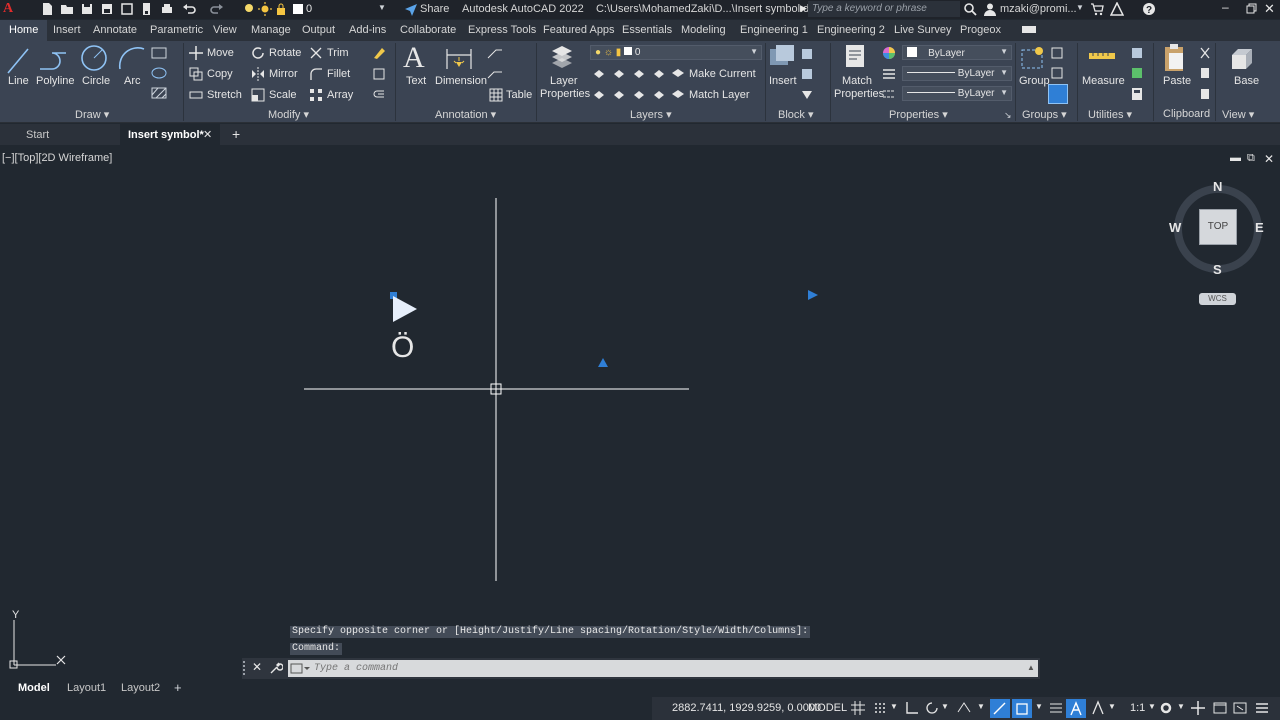 This screenshot has width=1280, height=720. I want to click on viewcube-top-face: TOP, so click(1218, 227).